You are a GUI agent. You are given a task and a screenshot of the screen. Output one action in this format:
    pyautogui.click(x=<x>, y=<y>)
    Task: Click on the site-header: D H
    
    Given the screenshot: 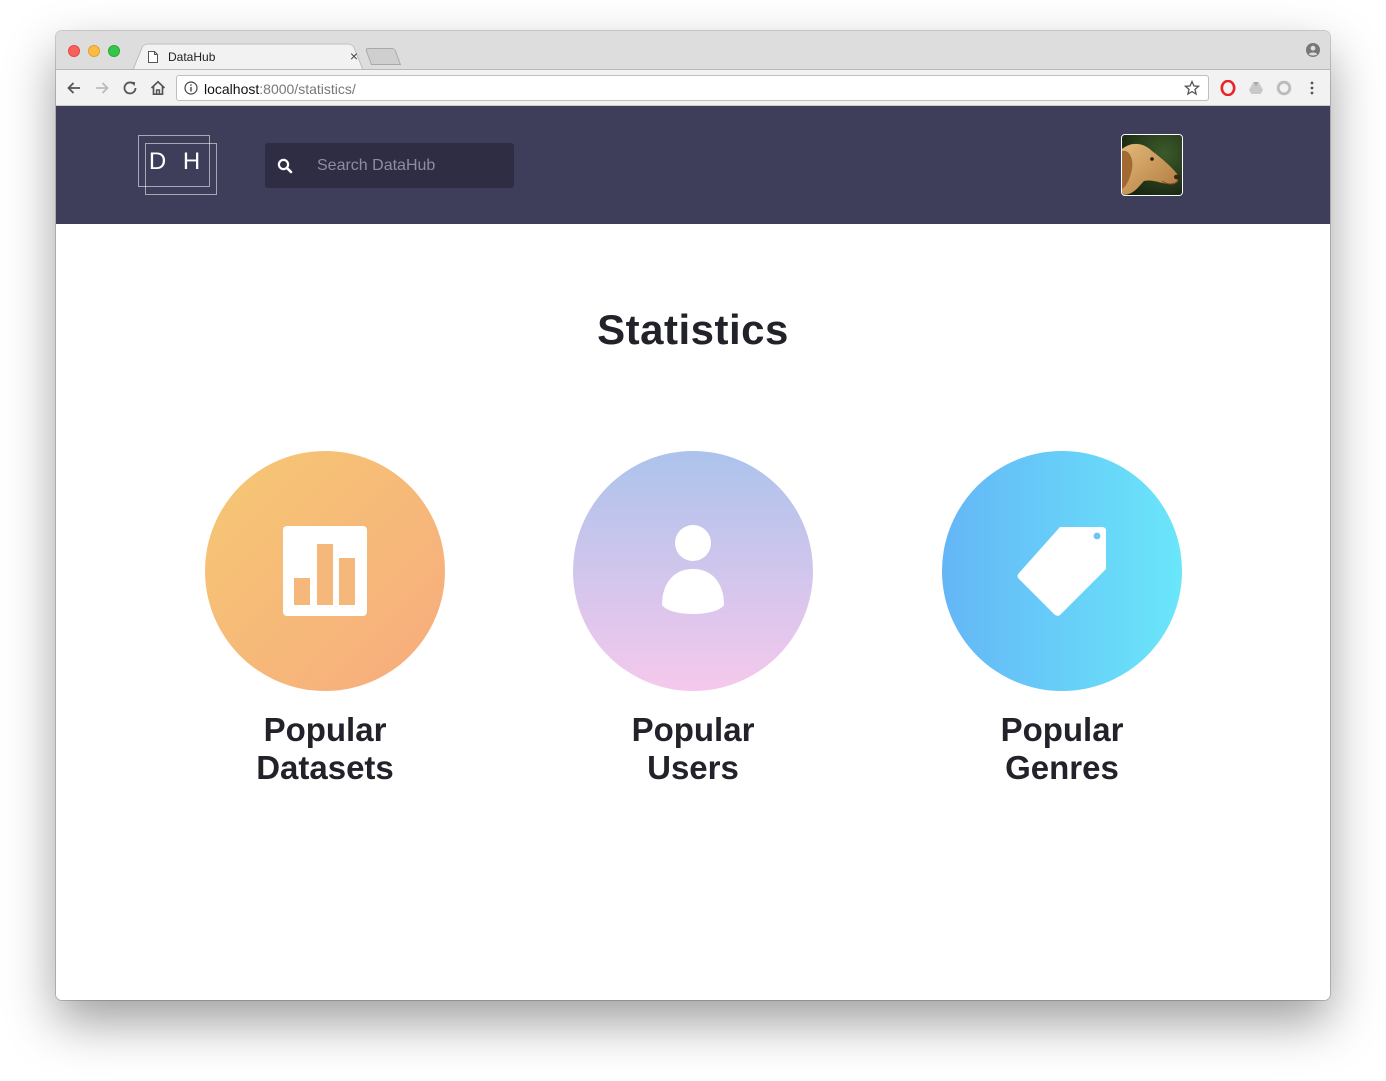 What is the action you would take?
    pyautogui.click(x=693, y=165)
    